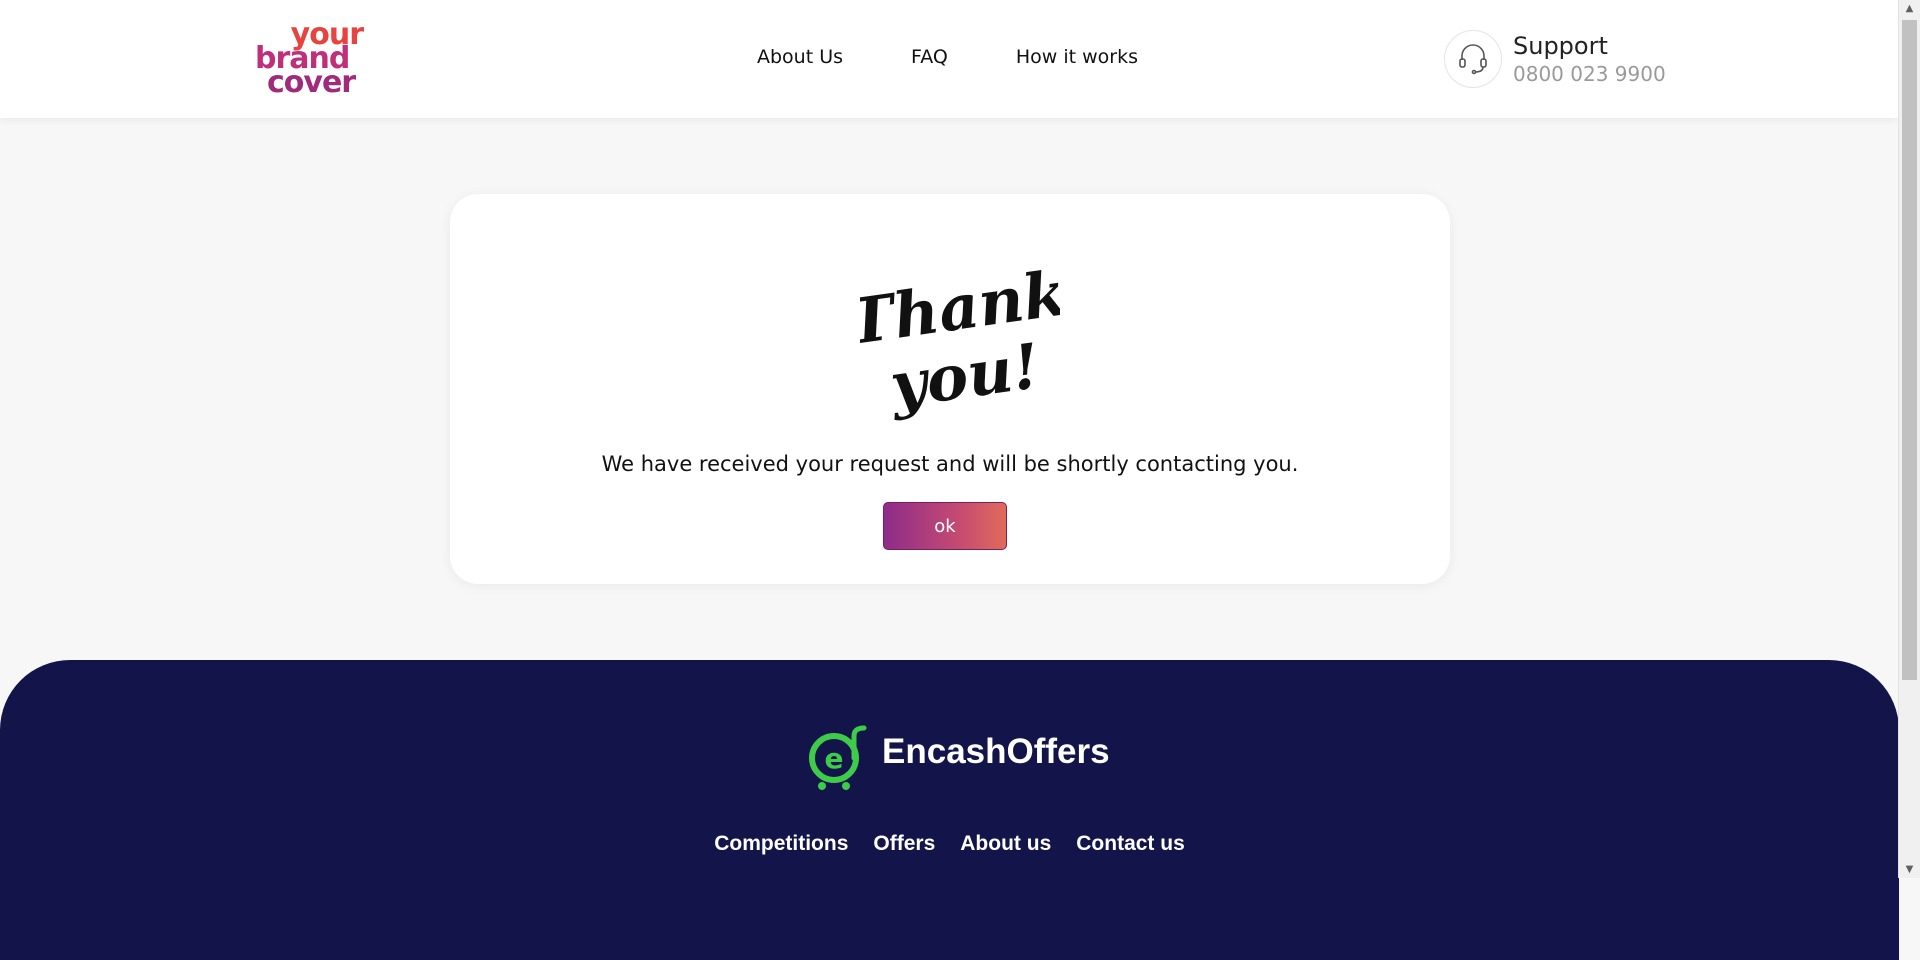  Describe the element at coordinates (1130, 844) in the screenshot. I see `footer-link-contact-us: Contact us` at that location.